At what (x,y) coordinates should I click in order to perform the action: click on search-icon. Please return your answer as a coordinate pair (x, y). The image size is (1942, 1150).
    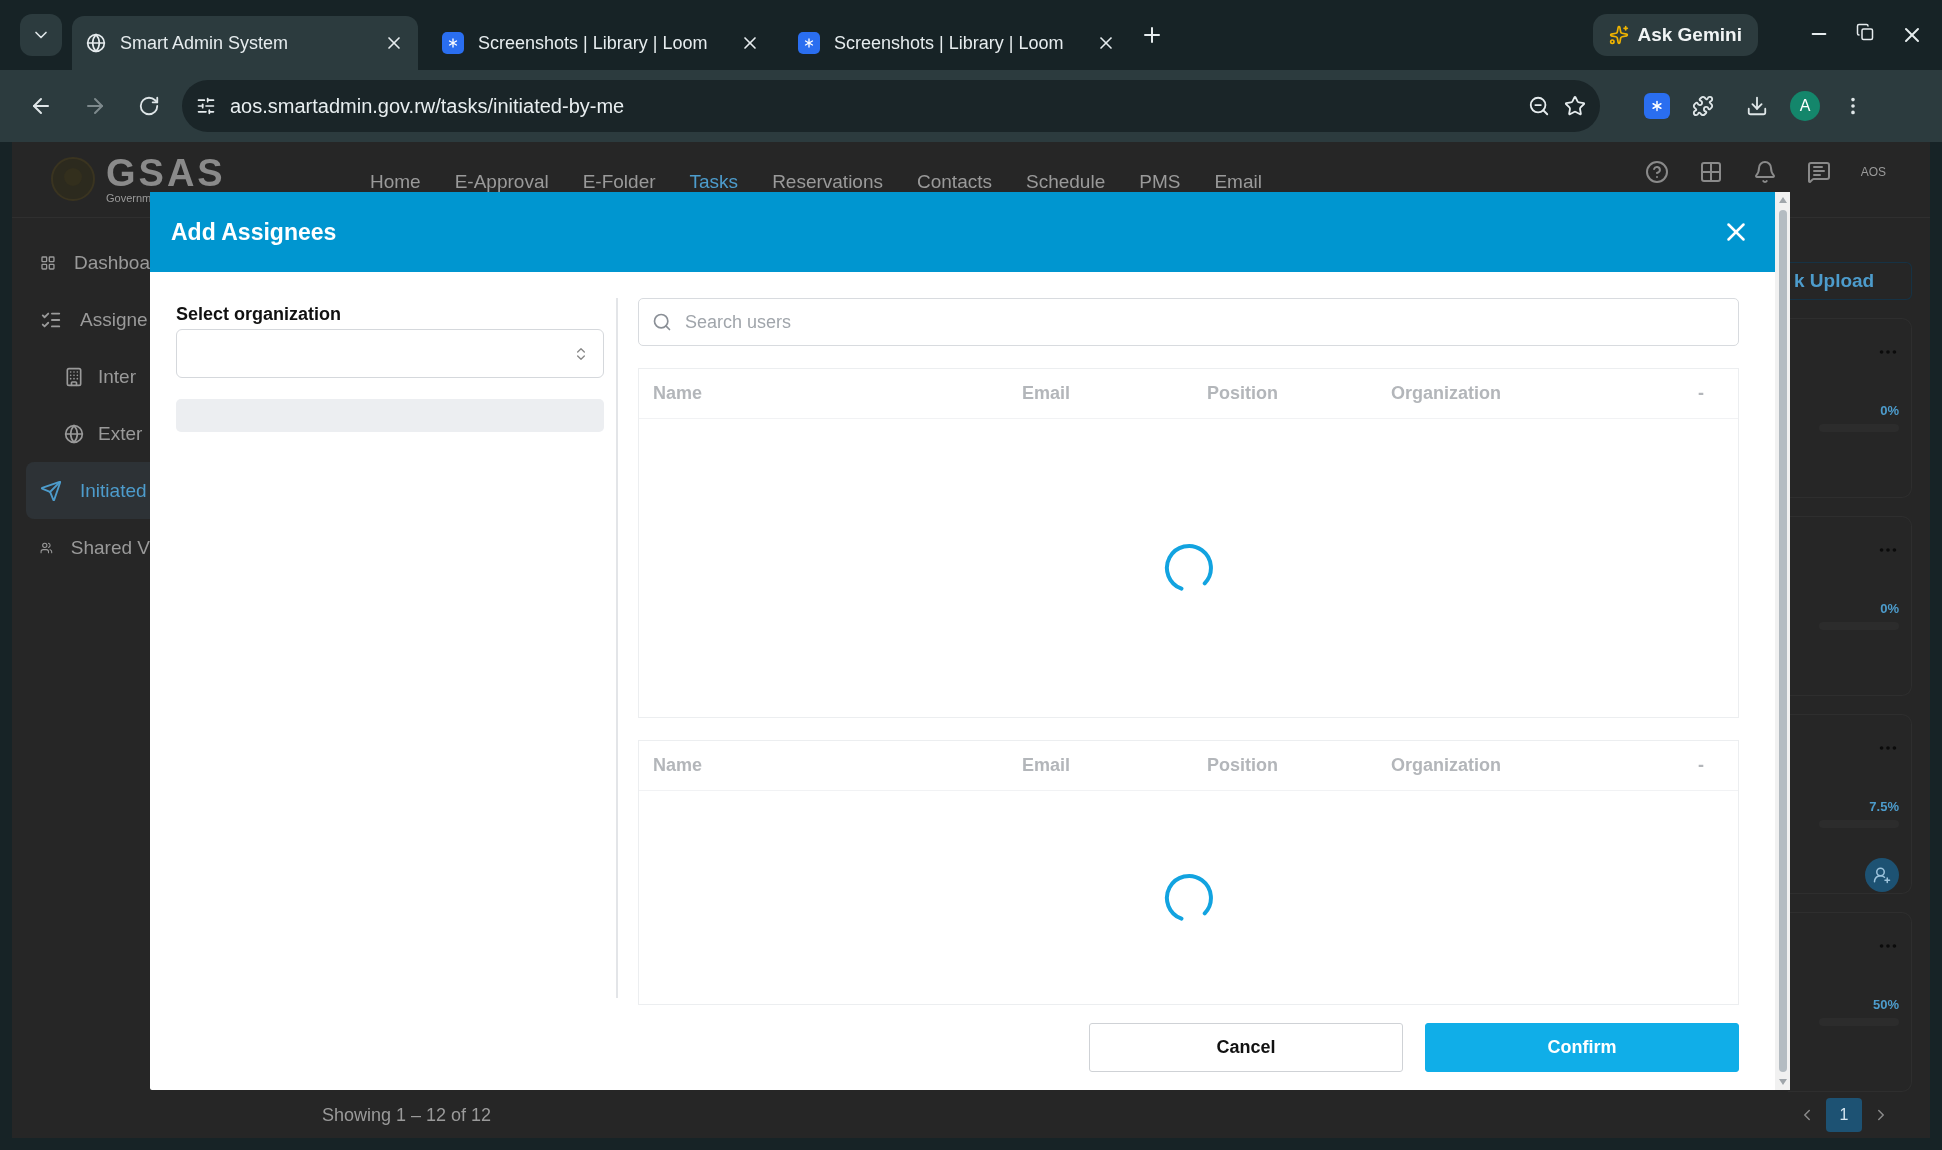
    Looking at the image, I should click on (662, 322).